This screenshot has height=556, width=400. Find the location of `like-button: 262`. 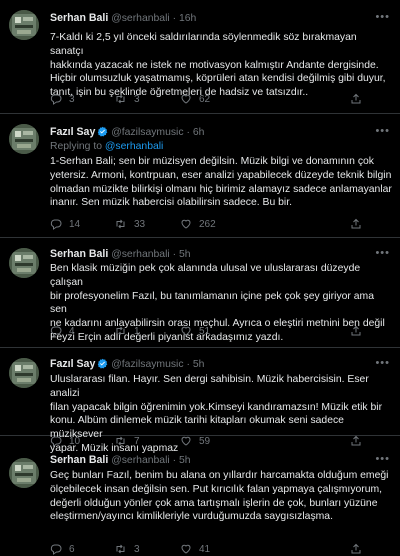

like-button: 262 is located at coordinates (213, 224).